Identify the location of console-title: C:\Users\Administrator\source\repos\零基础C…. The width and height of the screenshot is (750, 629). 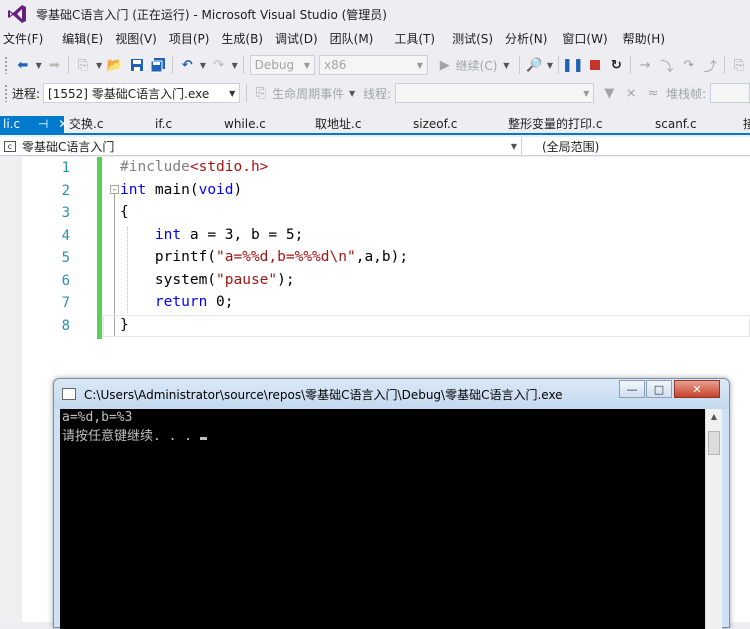
(323, 395).